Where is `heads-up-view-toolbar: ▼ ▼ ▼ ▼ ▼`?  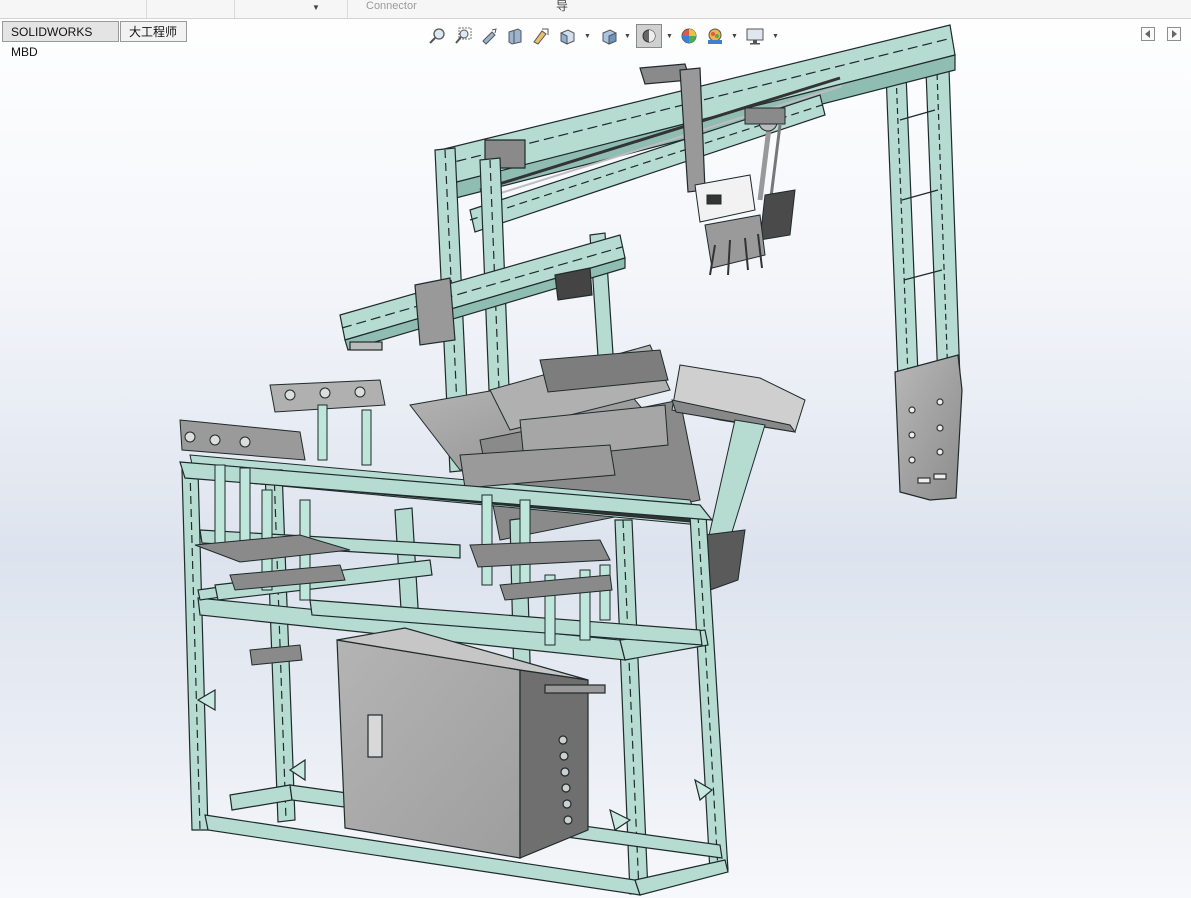 heads-up-view-toolbar: ▼ ▼ ▼ ▼ ▼ is located at coordinates (606, 37).